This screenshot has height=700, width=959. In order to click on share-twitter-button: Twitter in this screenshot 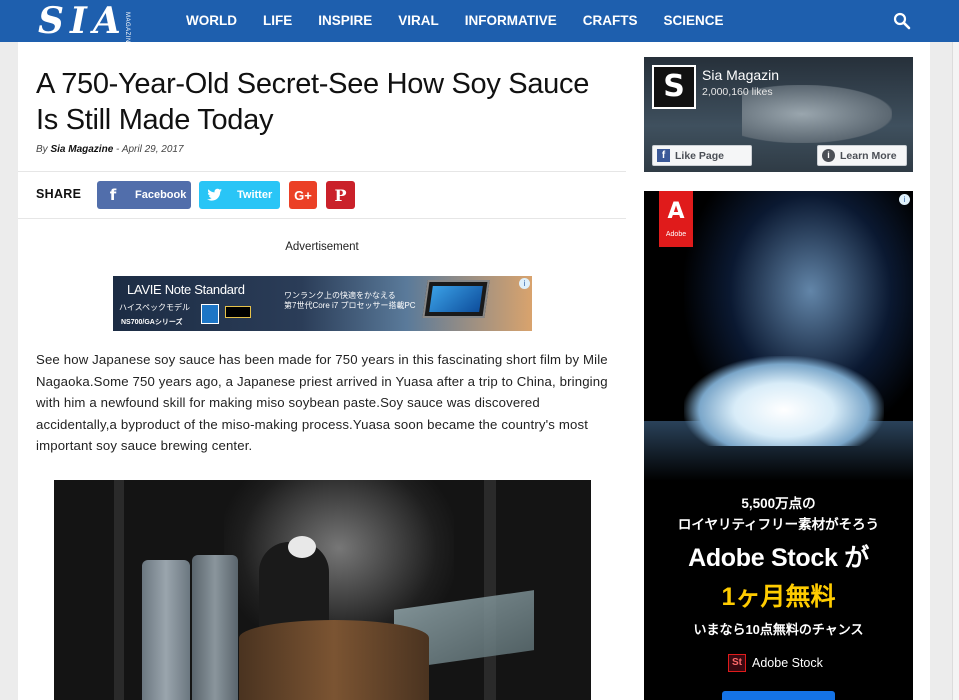, I will do `click(239, 195)`.